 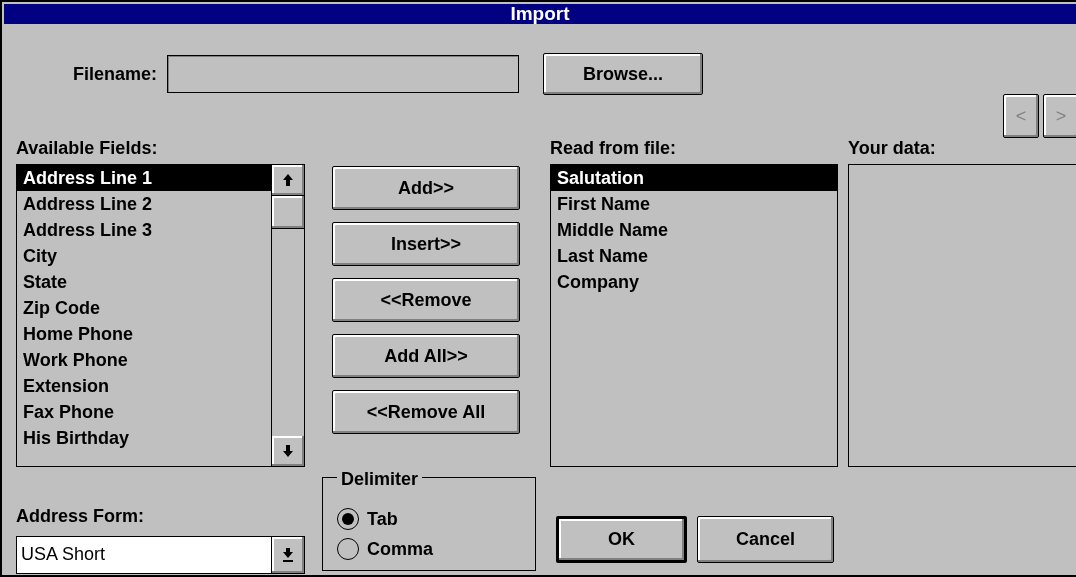 What do you see at coordinates (144, 360) in the screenshot?
I see `list-item: Work Phone` at bounding box center [144, 360].